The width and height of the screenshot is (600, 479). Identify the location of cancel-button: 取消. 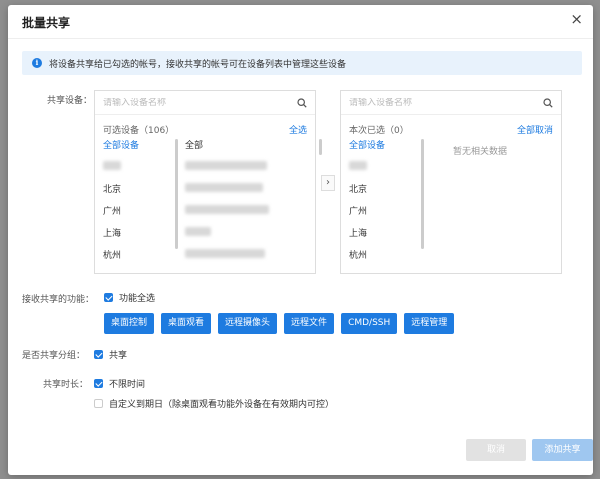
(496, 450).